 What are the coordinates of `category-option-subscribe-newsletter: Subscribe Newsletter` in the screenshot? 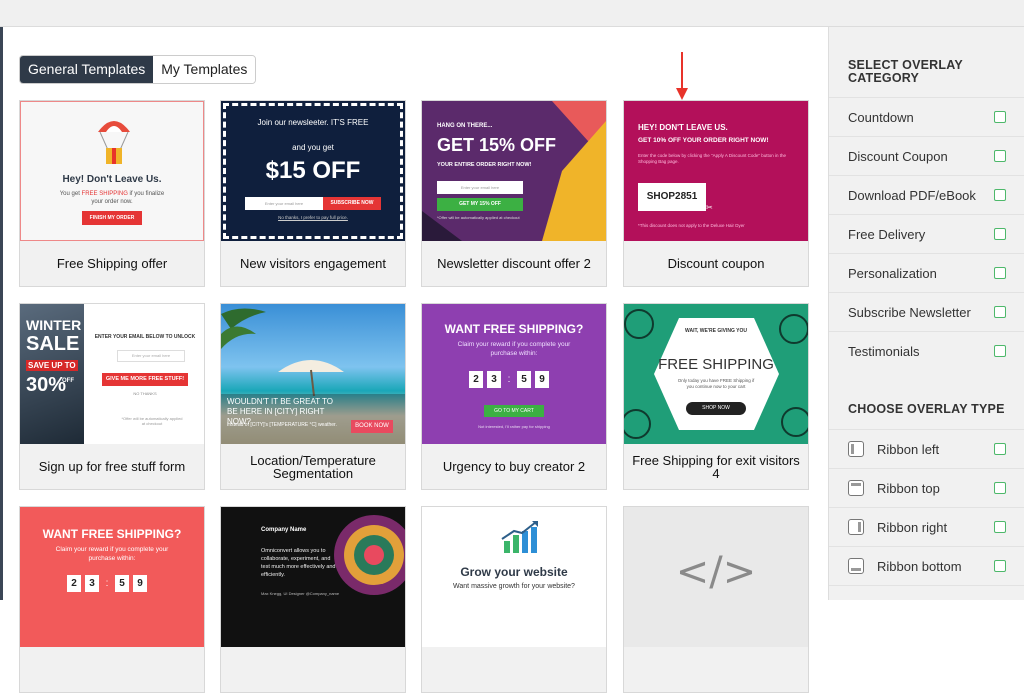 It's located at (926, 311).